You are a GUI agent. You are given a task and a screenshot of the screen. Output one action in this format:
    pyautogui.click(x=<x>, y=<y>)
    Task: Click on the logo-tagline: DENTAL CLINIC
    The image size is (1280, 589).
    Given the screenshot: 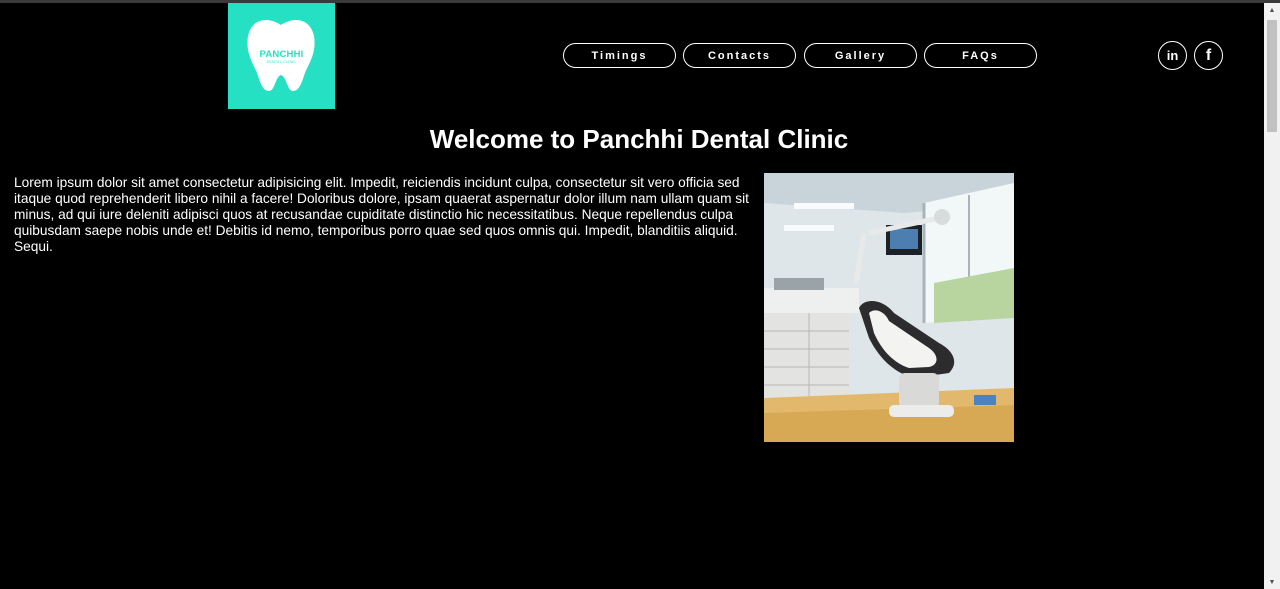 What is the action you would take?
    pyautogui.click(x=281, y=62)
    